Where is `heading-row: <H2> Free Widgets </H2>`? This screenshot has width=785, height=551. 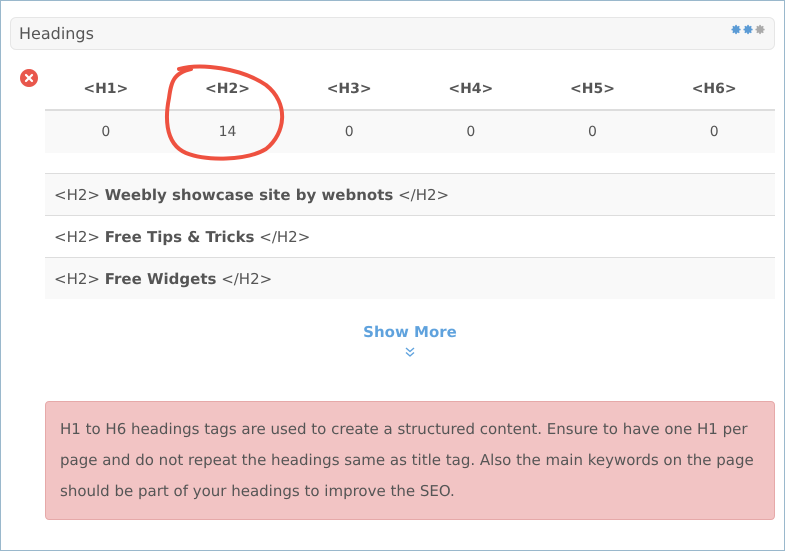 heading-row: <H2> Free Widgets </H2> is located at coordinates (410, 278).